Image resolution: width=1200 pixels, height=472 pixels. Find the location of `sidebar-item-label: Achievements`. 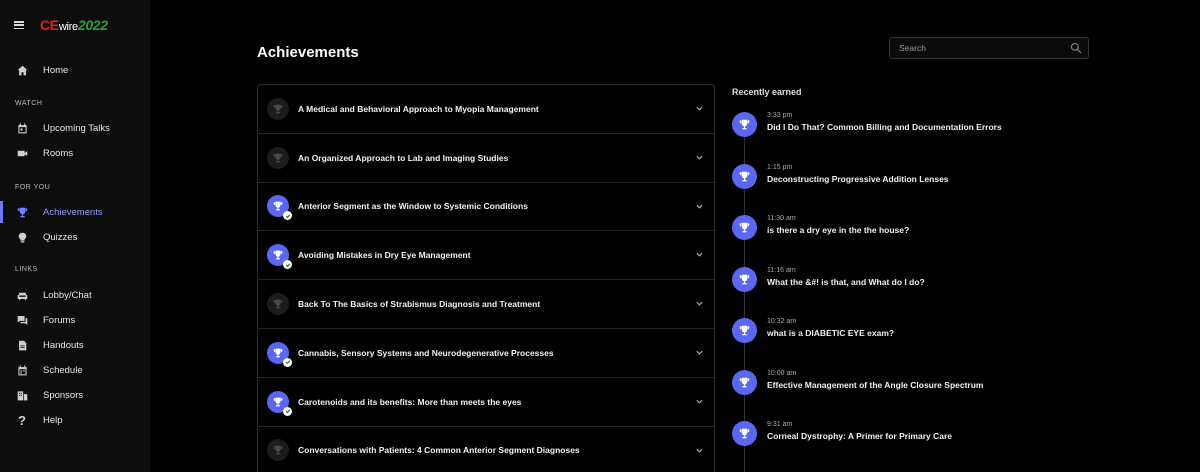

sidebar-item-label: Achievements is located at coordinates (73, 212).